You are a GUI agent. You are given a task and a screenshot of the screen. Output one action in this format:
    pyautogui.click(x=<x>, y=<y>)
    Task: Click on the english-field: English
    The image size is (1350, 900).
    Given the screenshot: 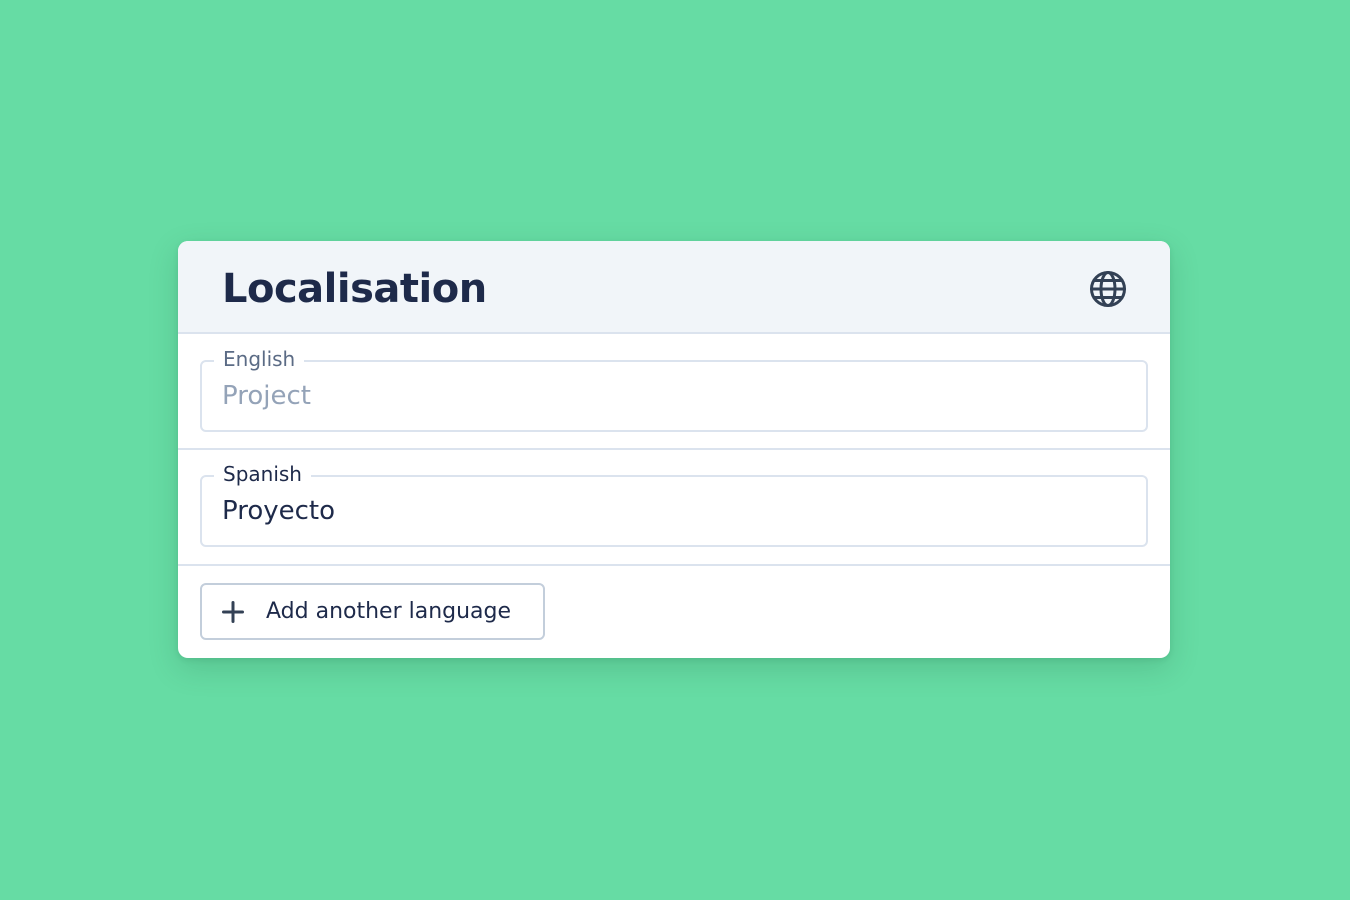 What is the action you would take?
    pyautogui.click(x=674, y=389)
    